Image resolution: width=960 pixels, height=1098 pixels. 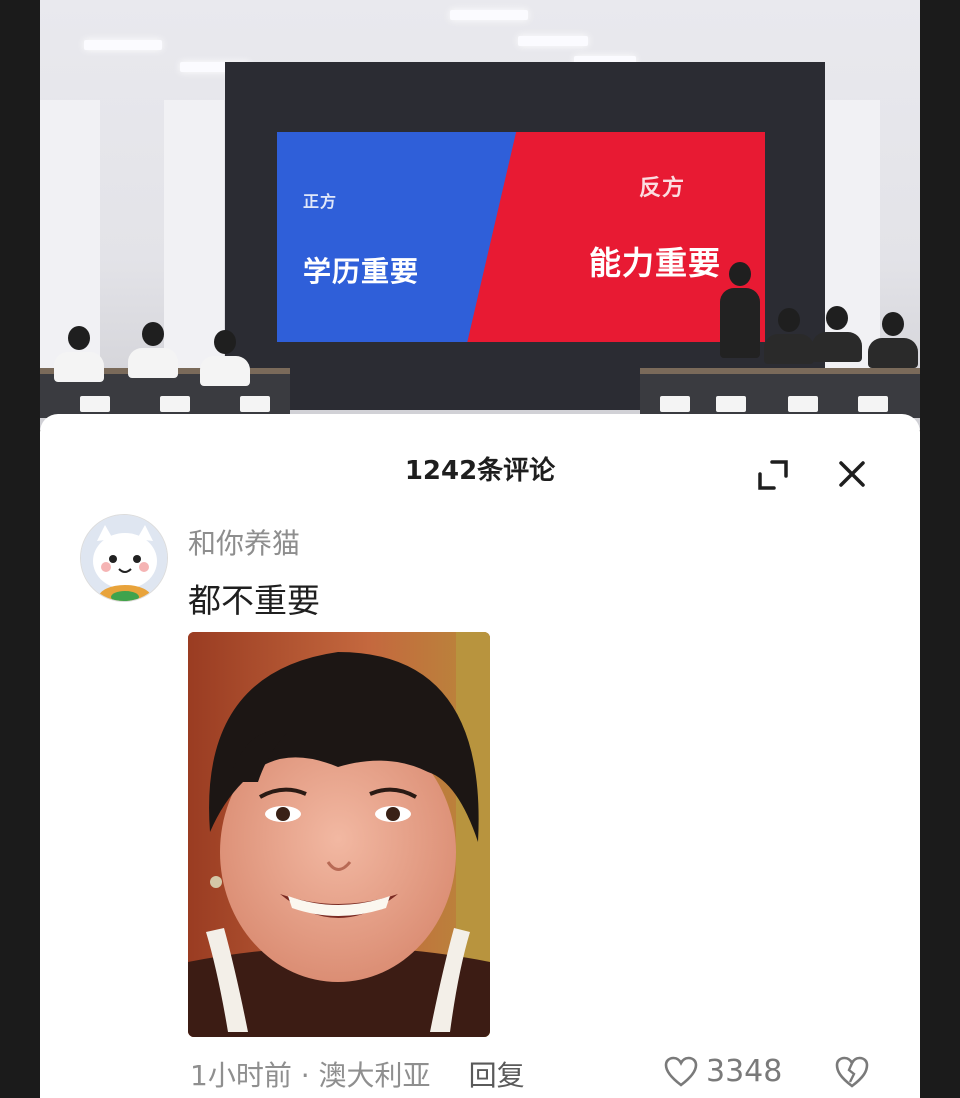 What do you see at coordinates (852, 474) in the screenshot?
I see `close-icon` at bounding box center [852, 474].